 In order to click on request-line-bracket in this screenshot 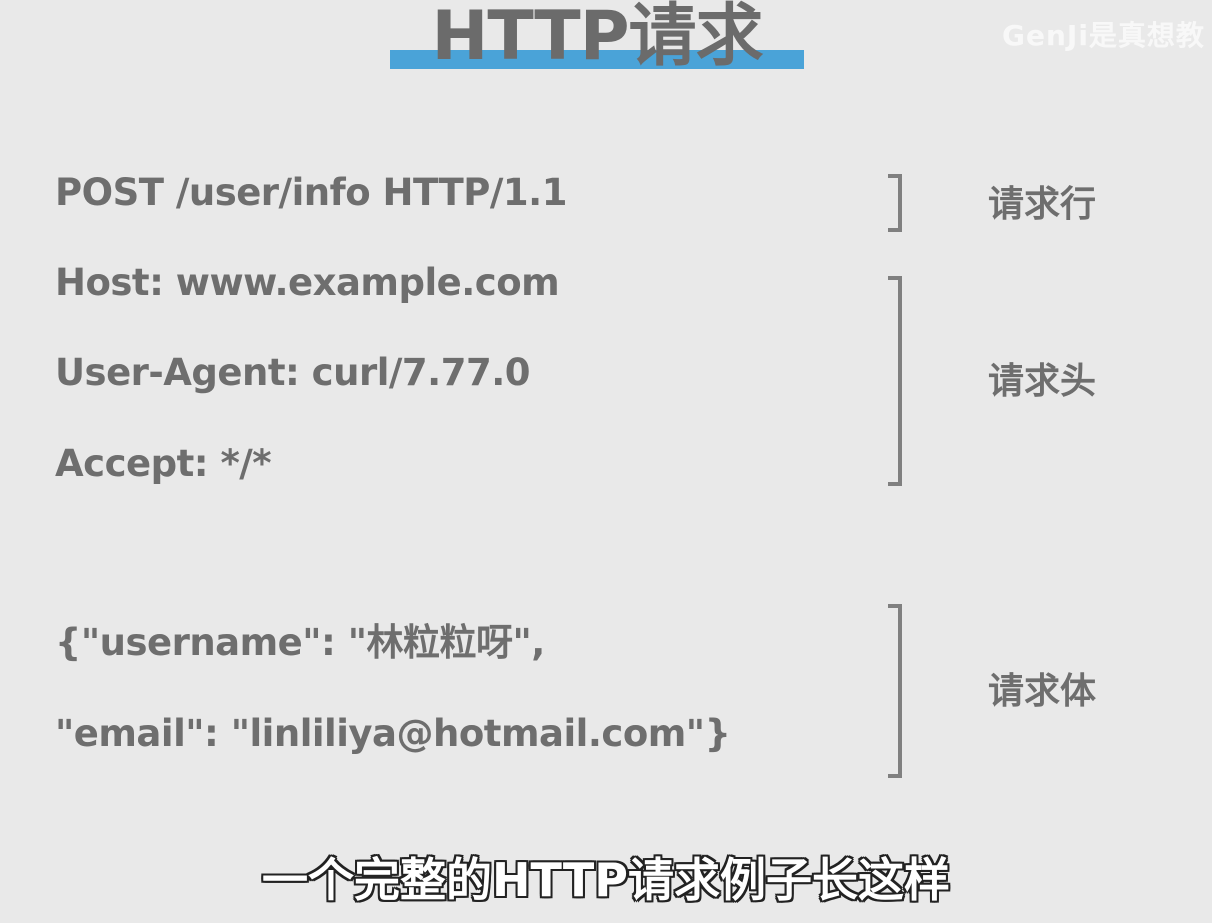, I will do `click(895, 203)`.